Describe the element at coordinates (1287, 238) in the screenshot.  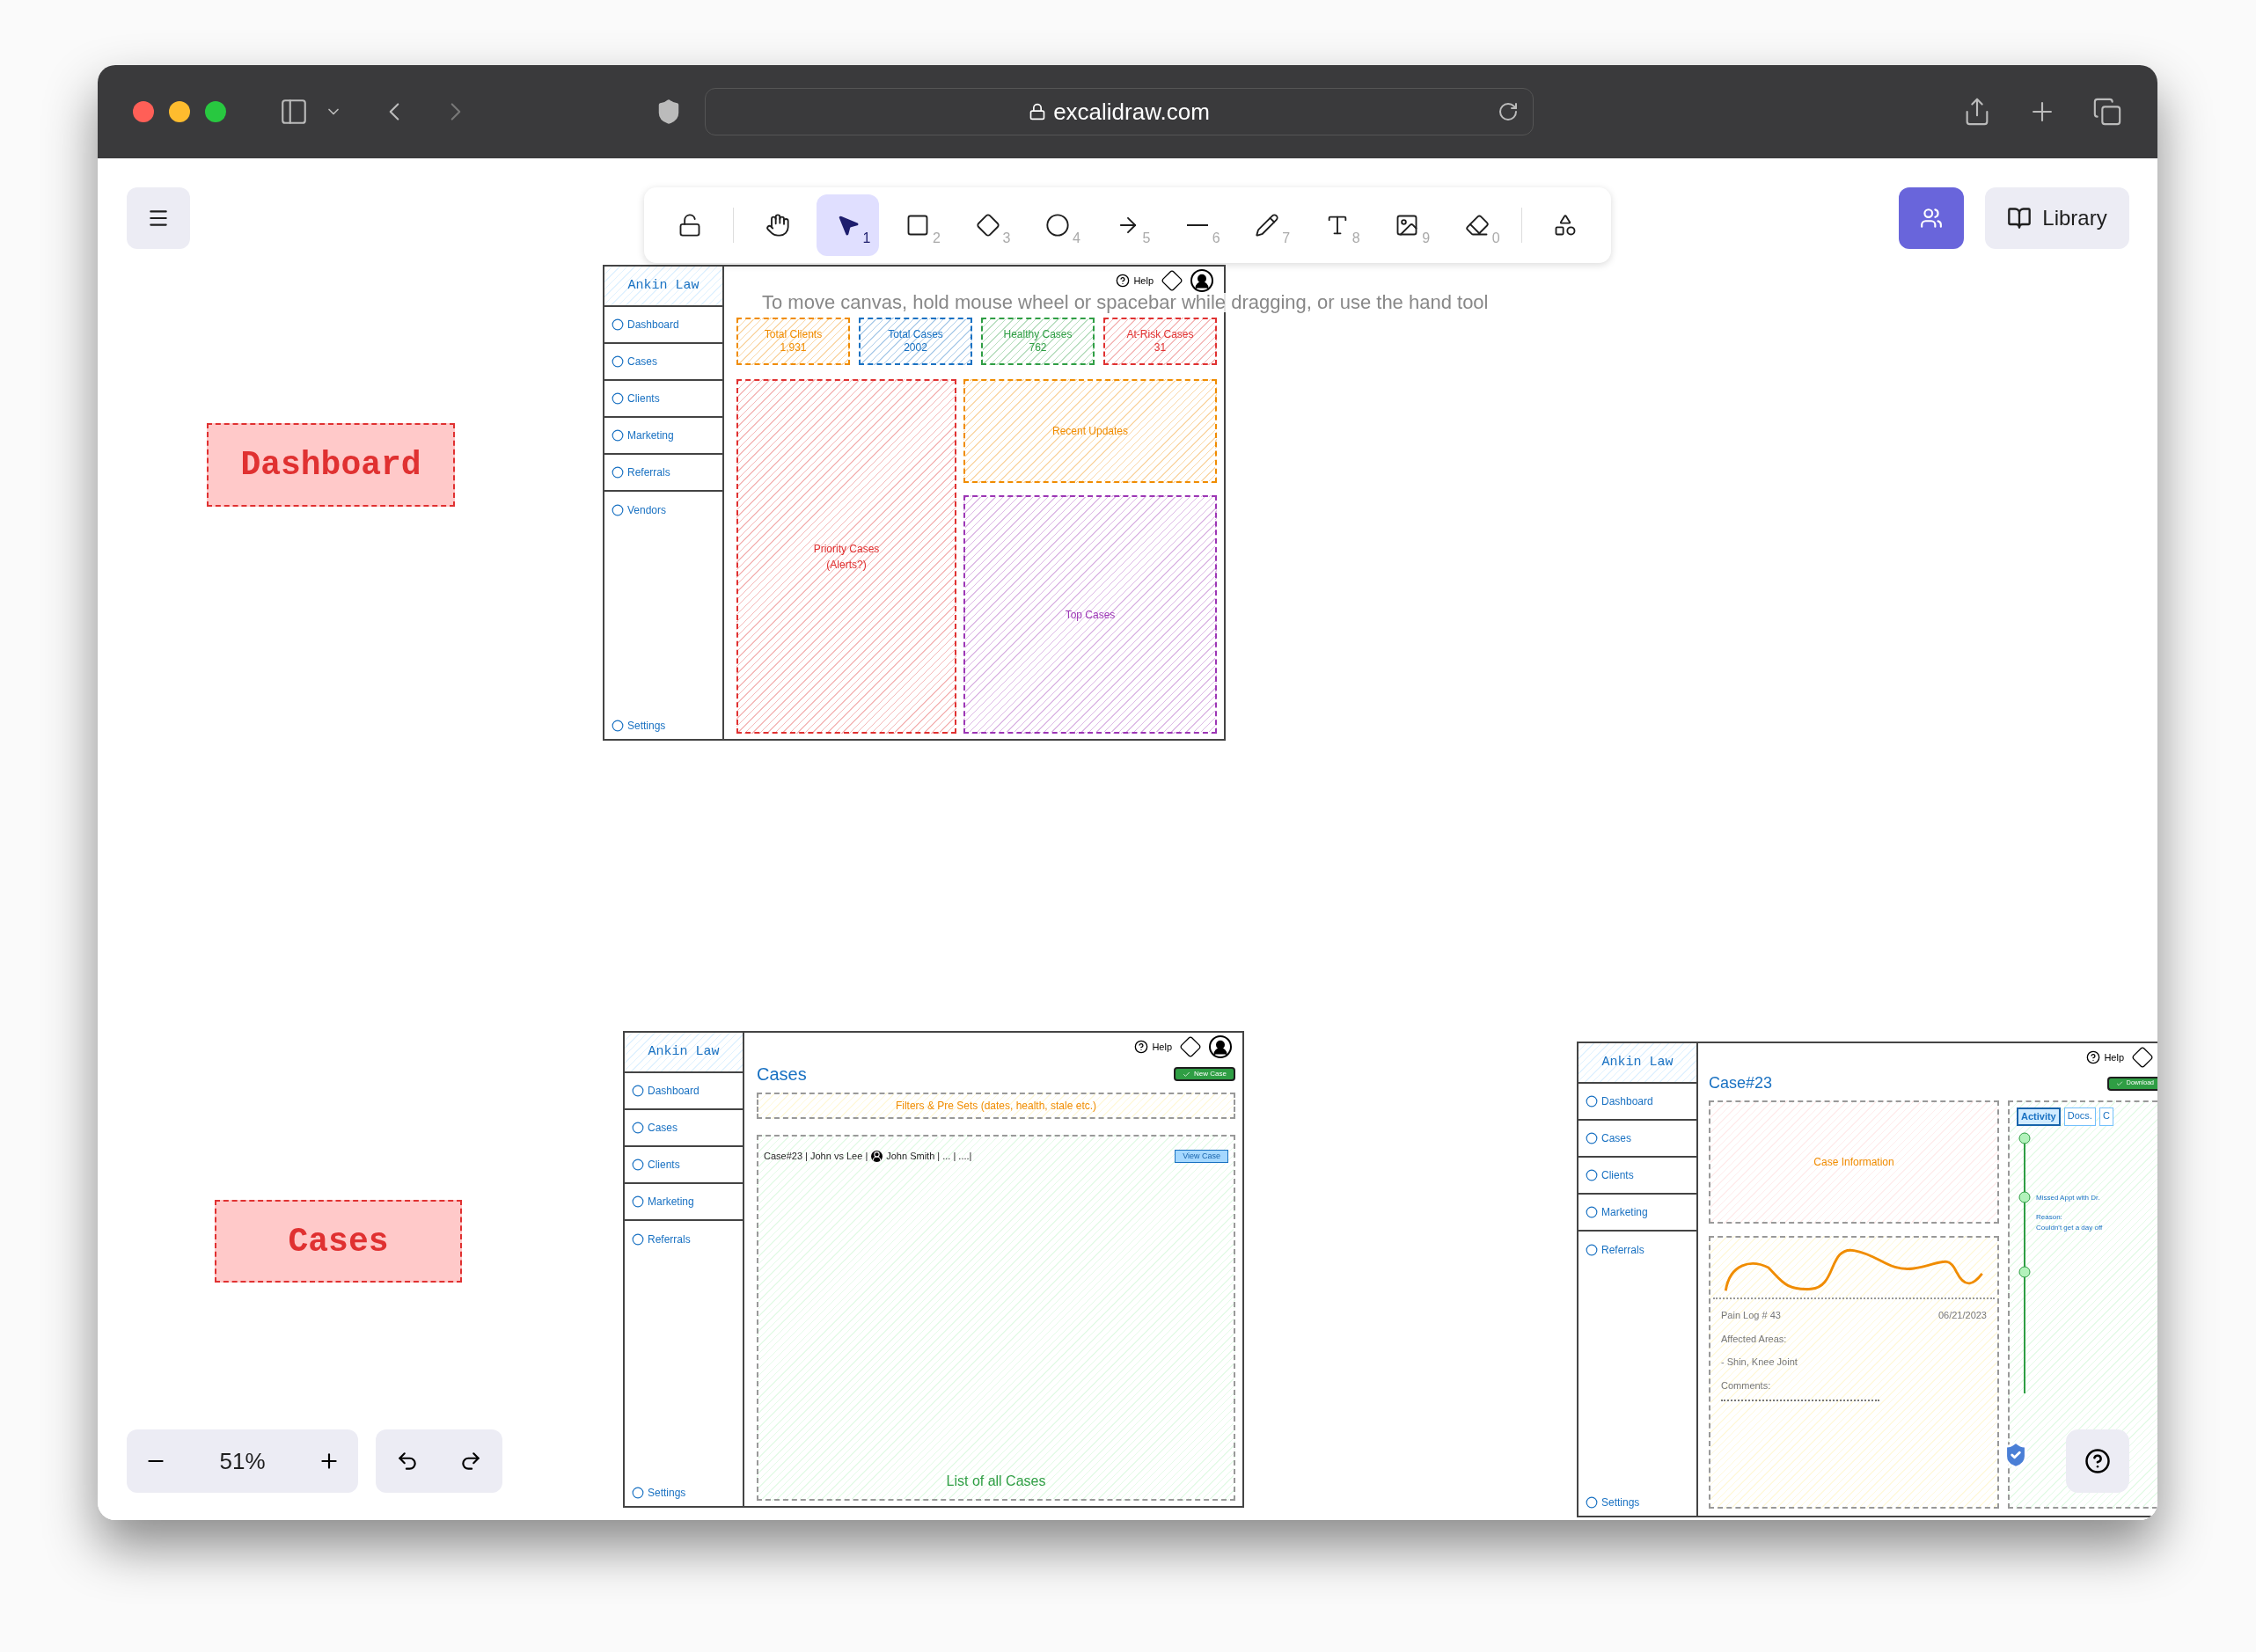
I see `shortcut-number: 7` at that location.